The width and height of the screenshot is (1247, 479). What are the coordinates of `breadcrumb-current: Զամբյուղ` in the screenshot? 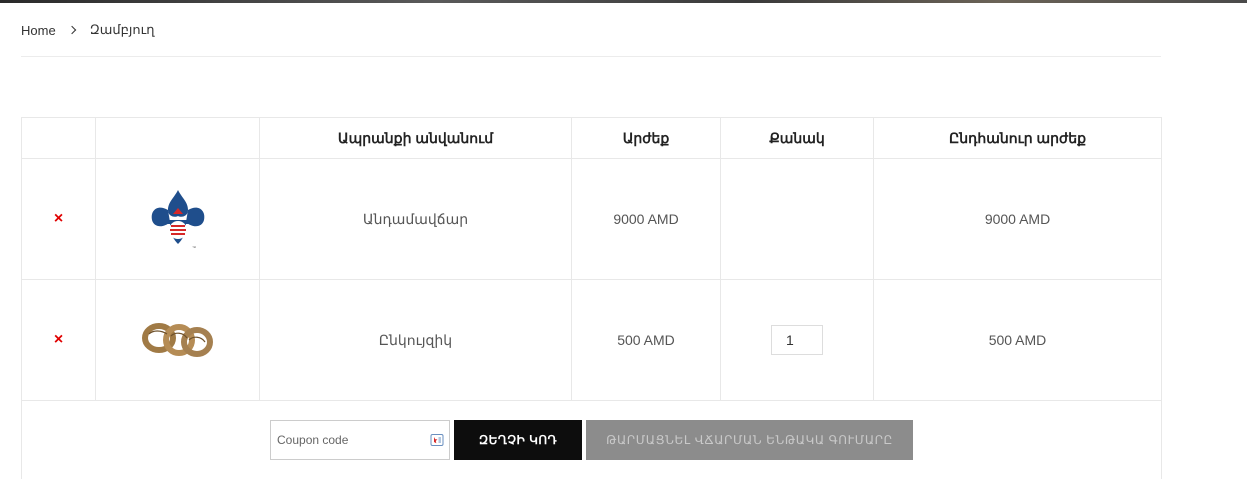 It's located at (122, 30).